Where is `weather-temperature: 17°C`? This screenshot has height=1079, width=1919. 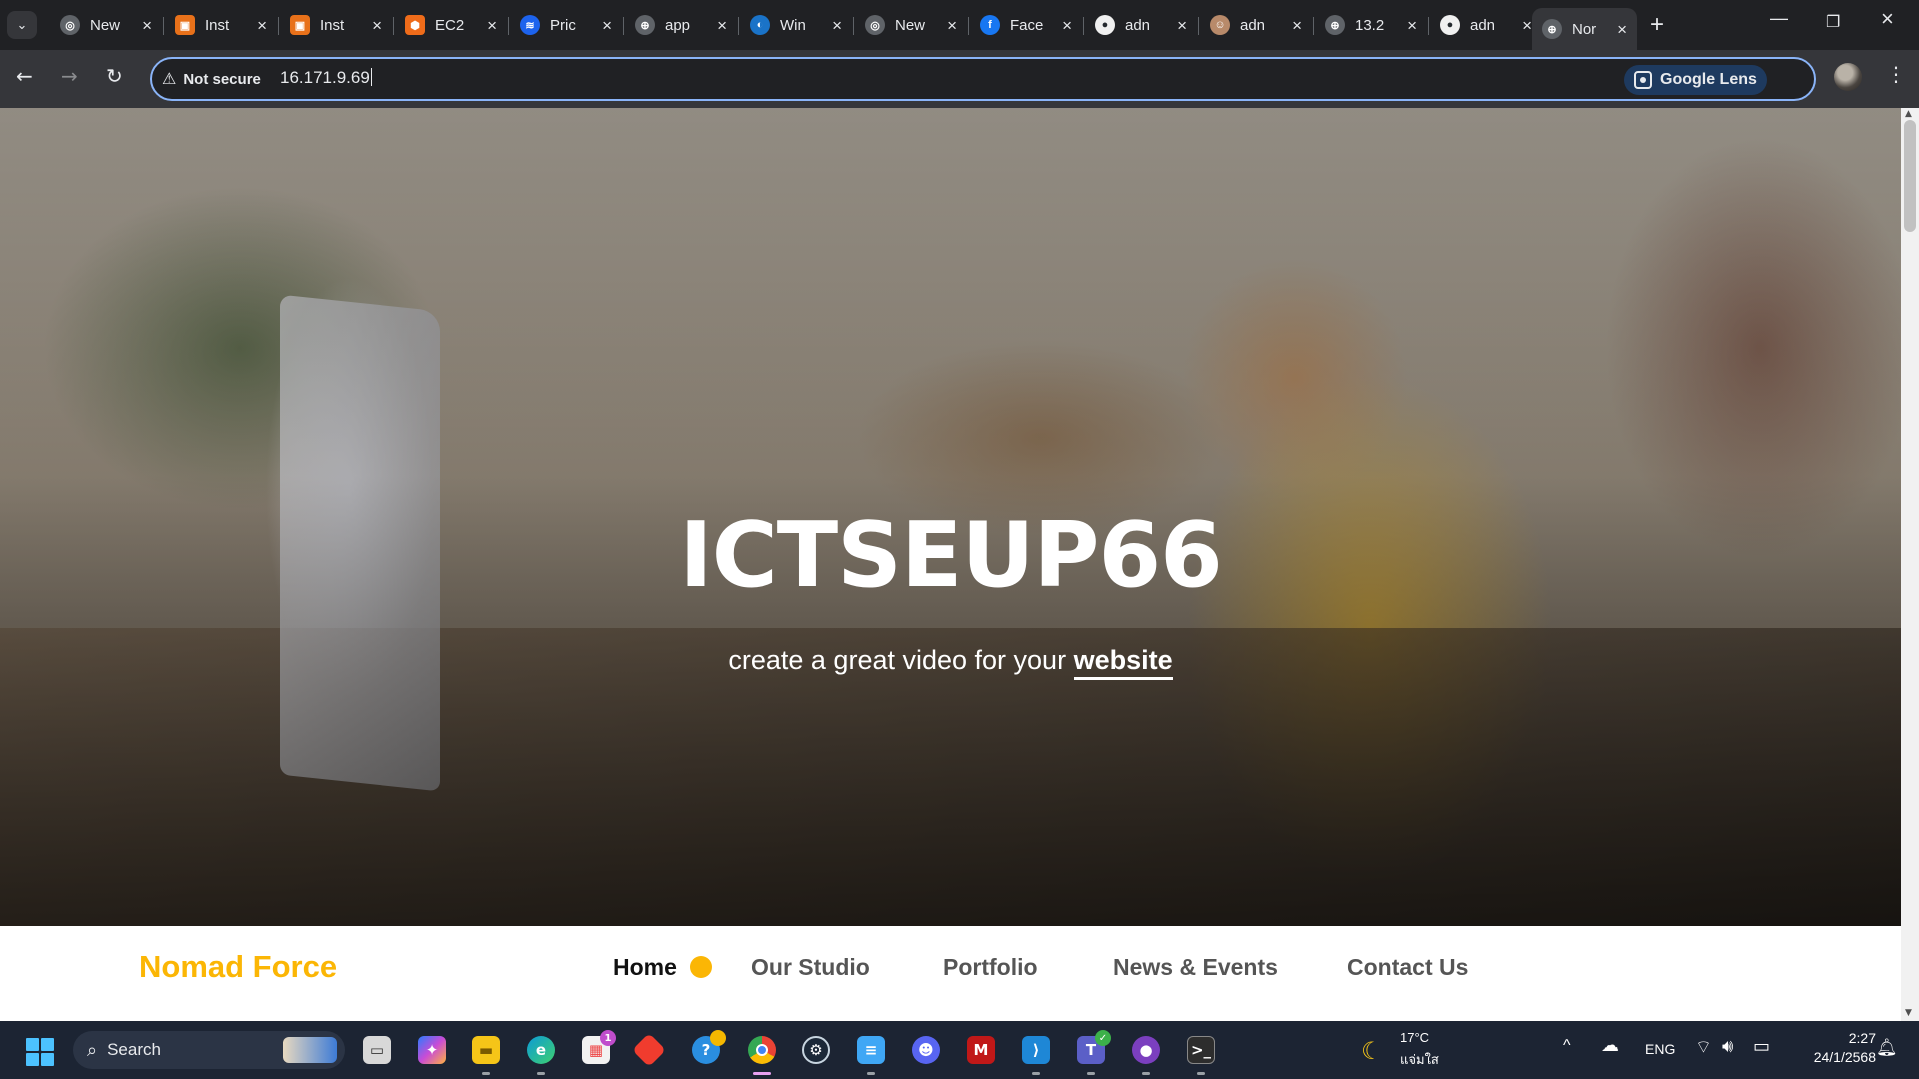
weather-temperature: 17°C is located at coordinates (1414, 1037).